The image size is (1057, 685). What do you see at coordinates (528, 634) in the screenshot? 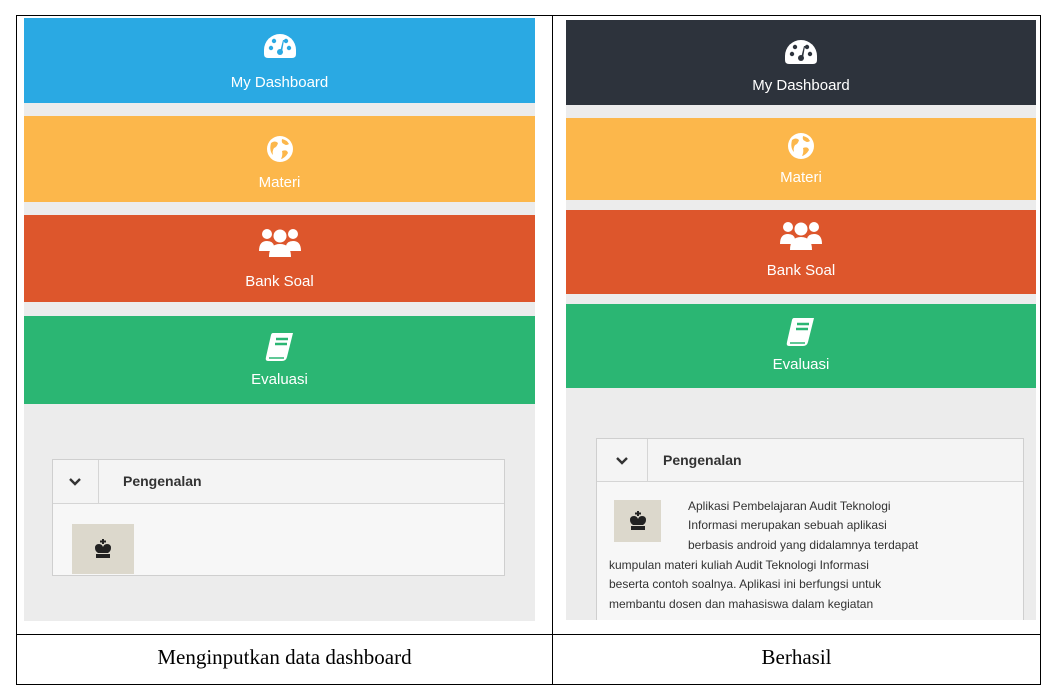
I see `table-border-middle` at bounding box center [528, 634].